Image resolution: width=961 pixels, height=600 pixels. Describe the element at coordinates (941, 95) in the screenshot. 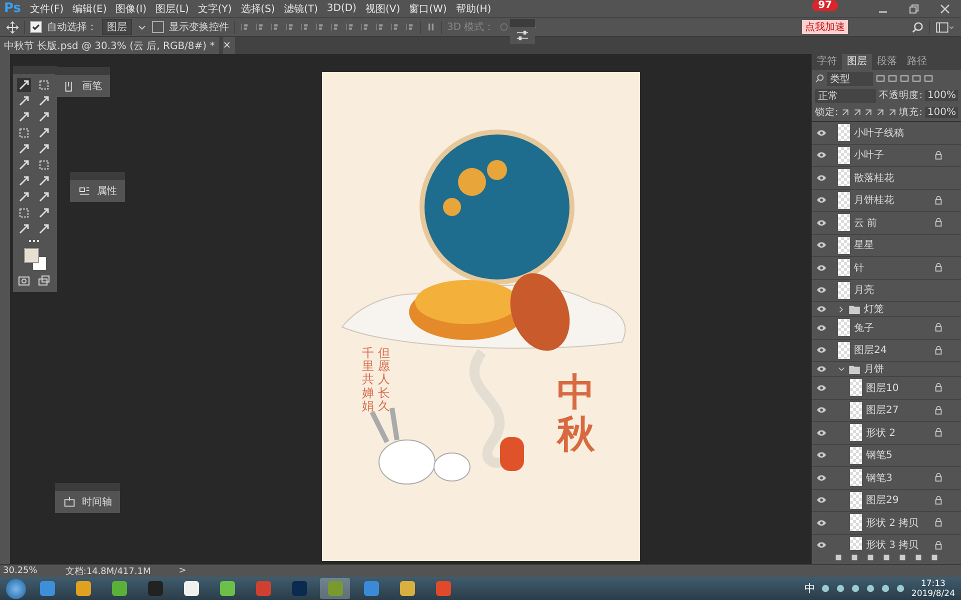

I see `opacity-field: 100%` at that location.